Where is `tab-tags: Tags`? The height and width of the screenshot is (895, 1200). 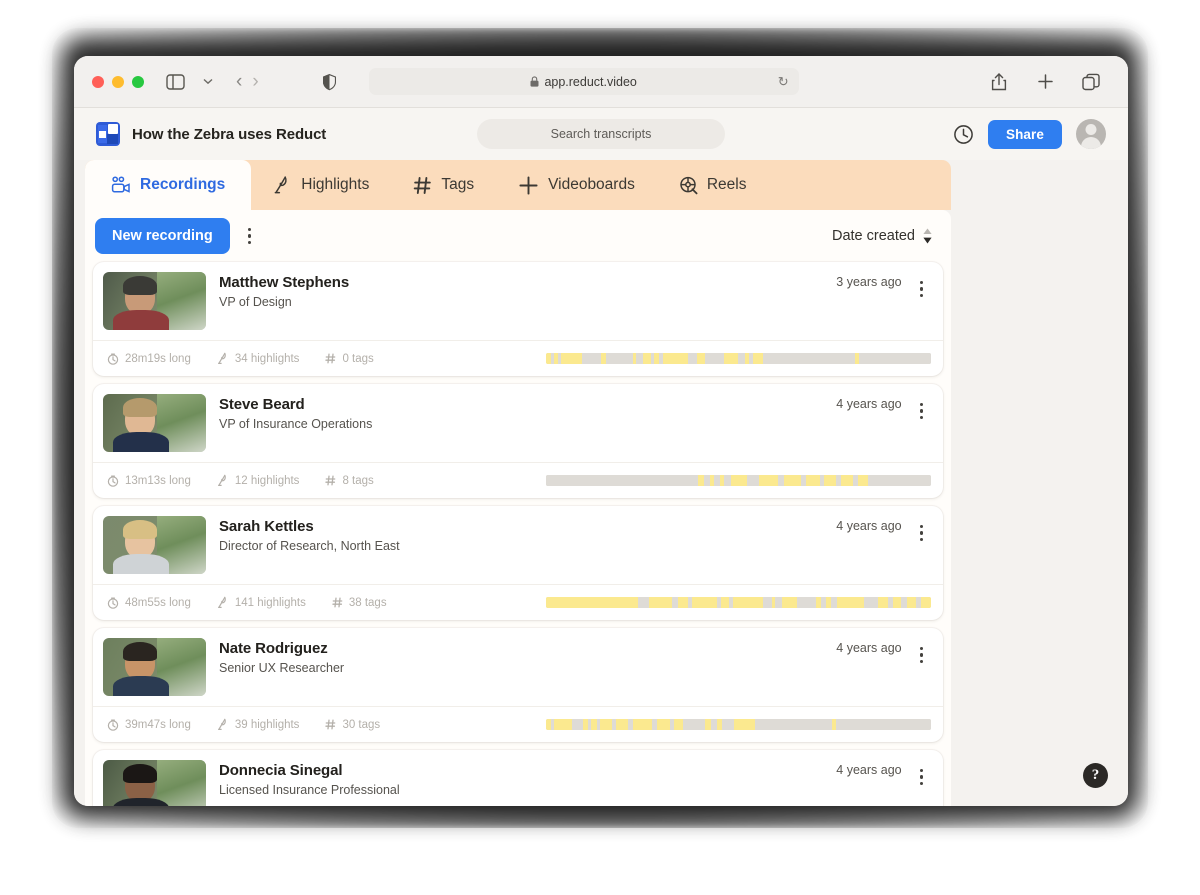 tab-tags: Tags is located at coordinates (443, 185).